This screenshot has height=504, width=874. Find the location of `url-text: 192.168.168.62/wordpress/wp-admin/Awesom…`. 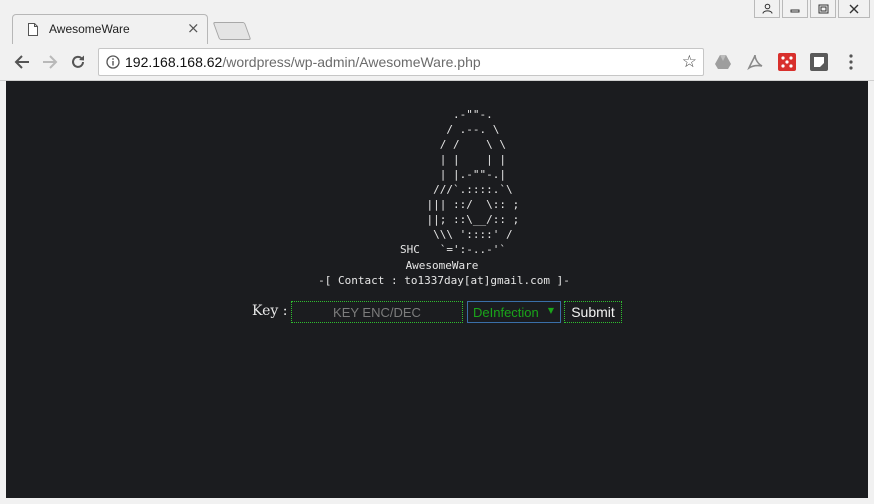

url-text: 192.168.168.62/wordpress/wp-admin/Awesom… is located at coordinates (303, 62).